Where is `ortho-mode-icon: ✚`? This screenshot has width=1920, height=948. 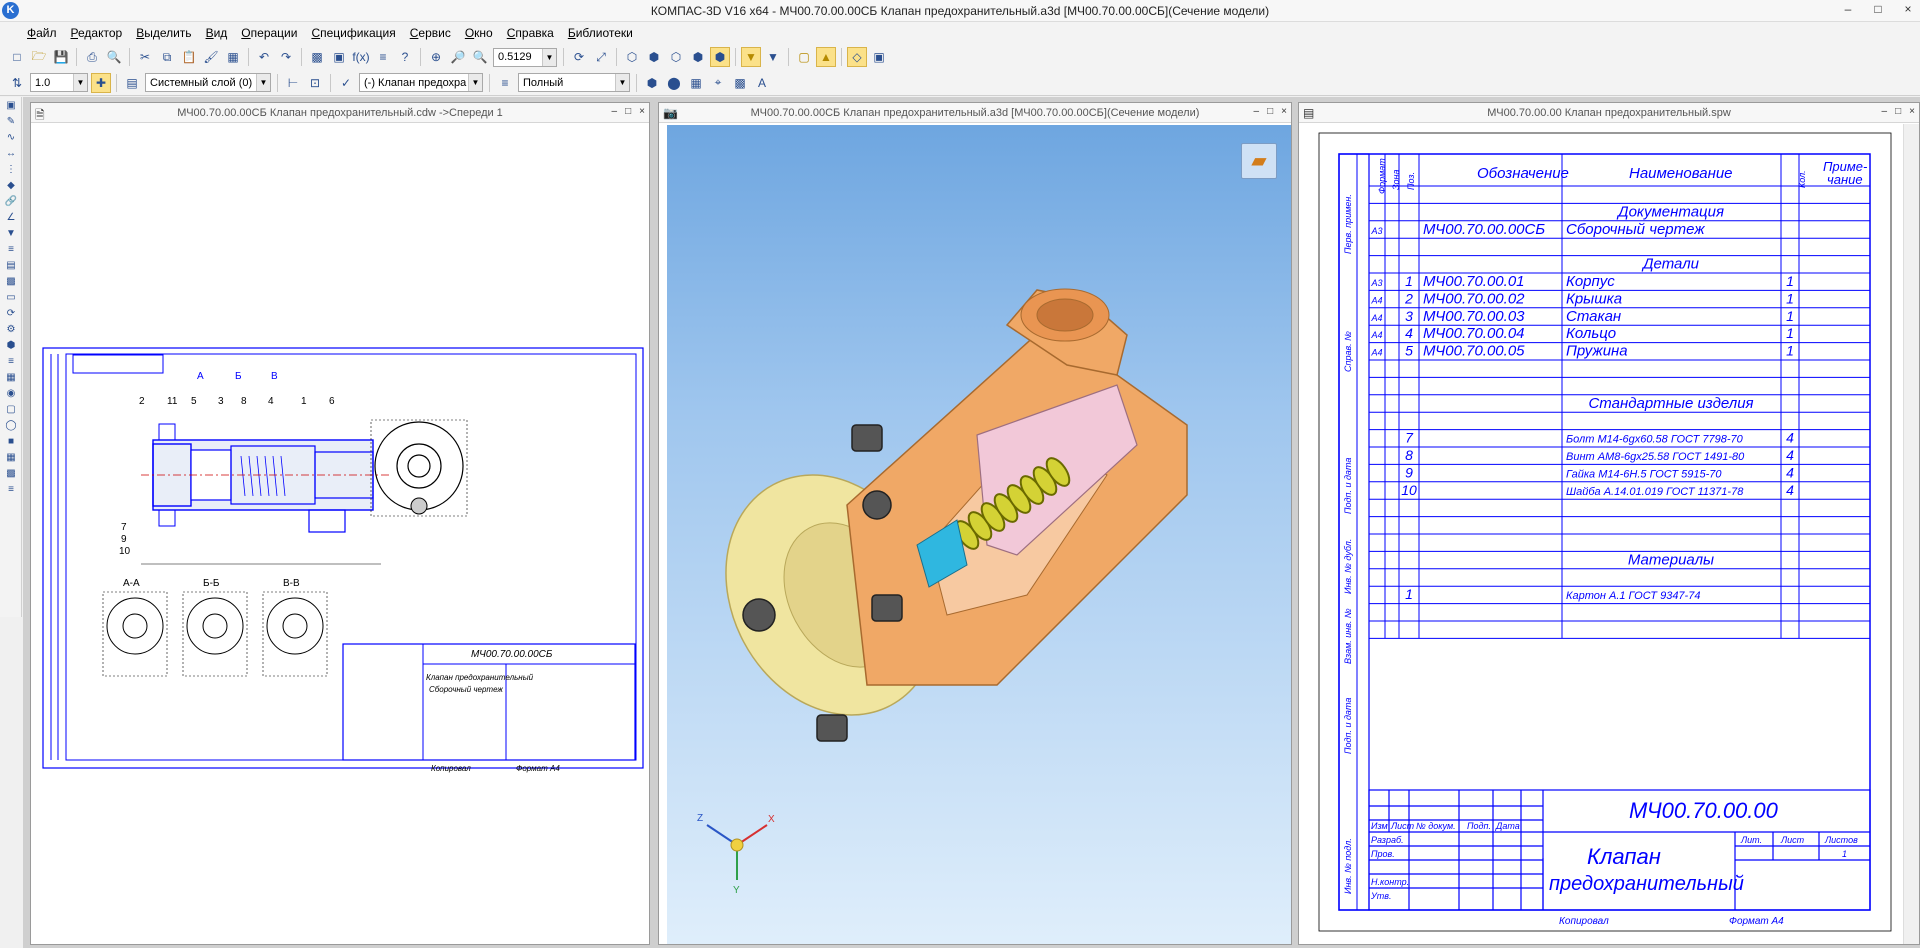 ortho-mode-icon: ✚ is located at coordinates (101, 82).